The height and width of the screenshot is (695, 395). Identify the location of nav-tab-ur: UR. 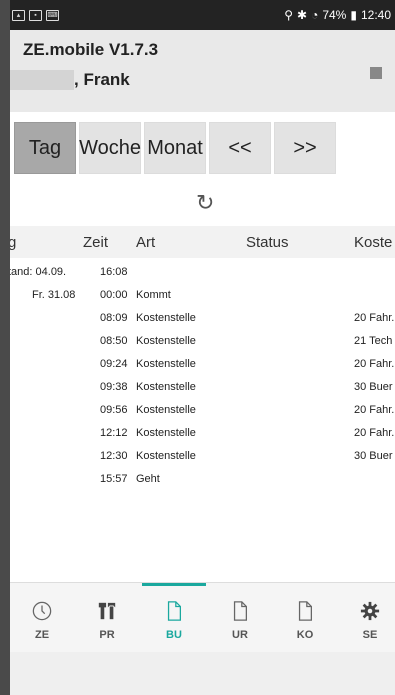
(240, 618).